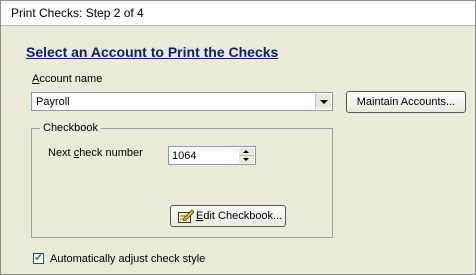 The height and width of the screenshot is (275, 476). What do you see at coordinates (77, 13) in the screenshot?
I see `window-title: Print Checks: Step 2 of 4` at bounding box center [77, 13].